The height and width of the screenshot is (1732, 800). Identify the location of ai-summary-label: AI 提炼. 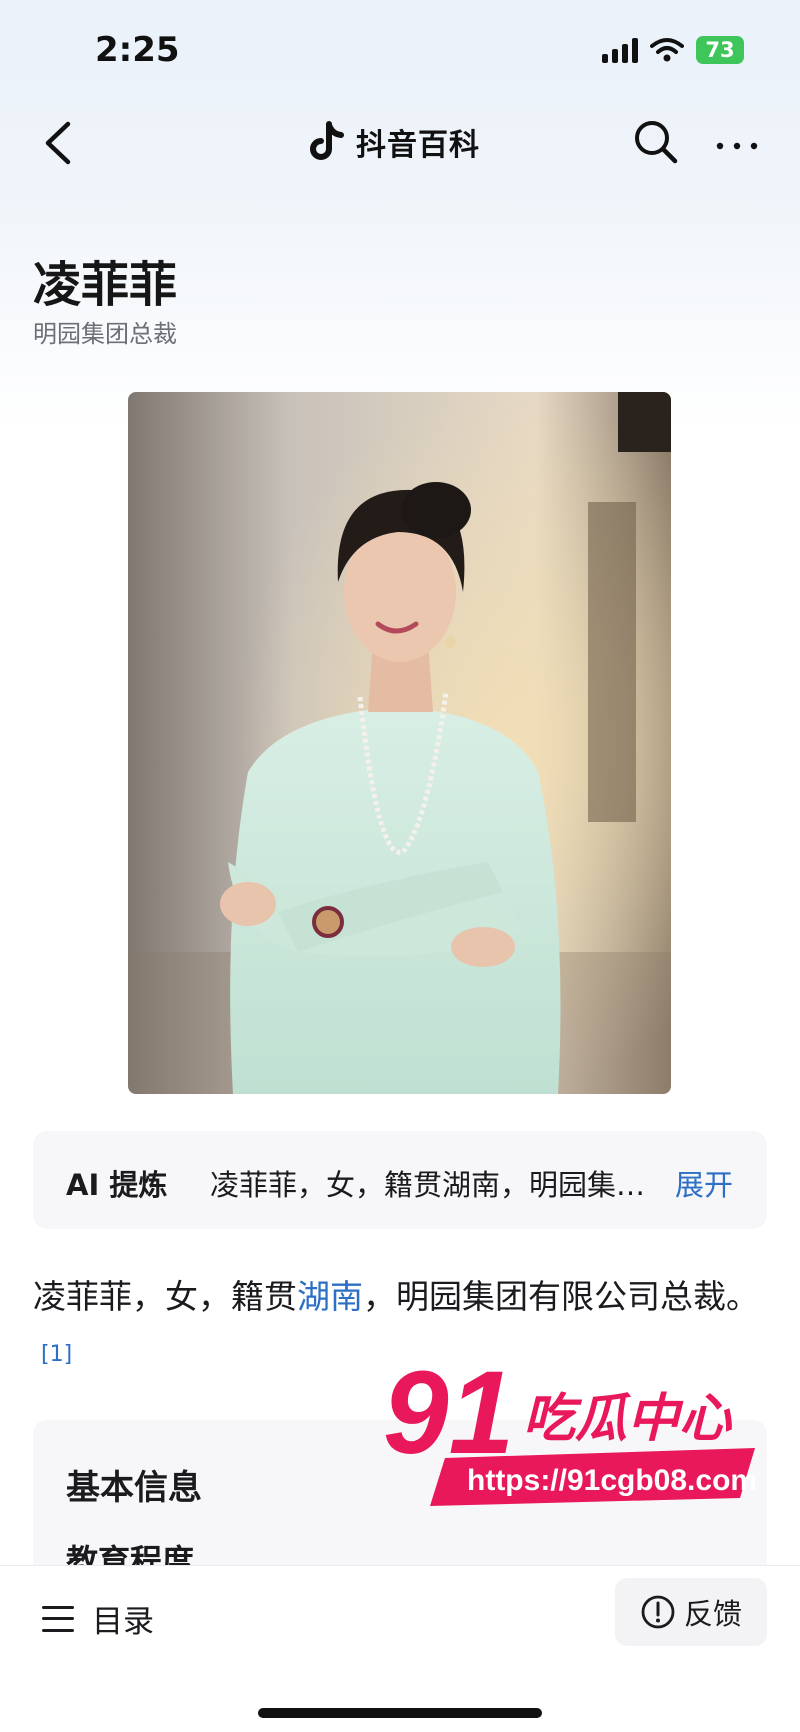
(117, 1185).